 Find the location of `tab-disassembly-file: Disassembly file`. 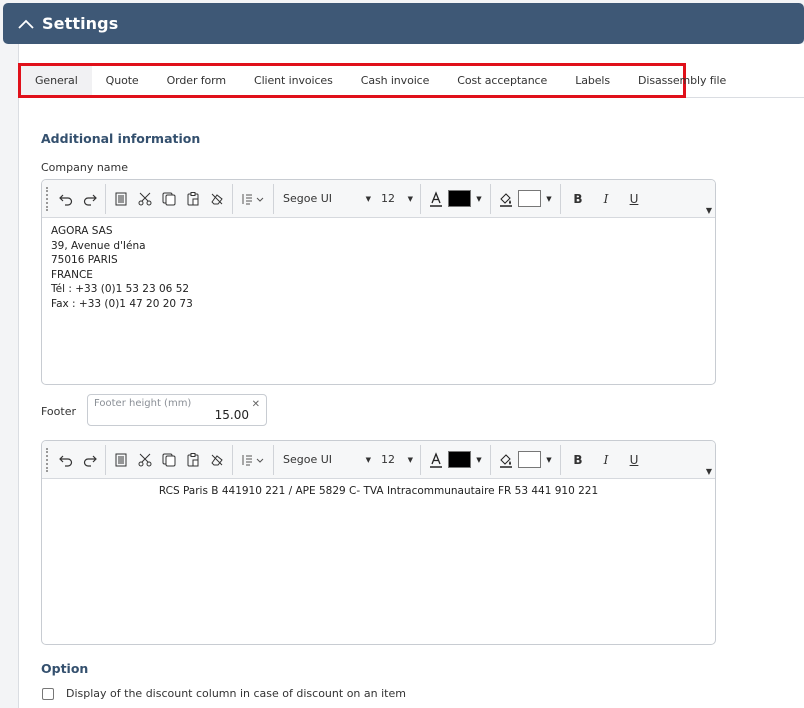

tab-disassembly-file: Disassembly file is located at coordinates (682, 80).